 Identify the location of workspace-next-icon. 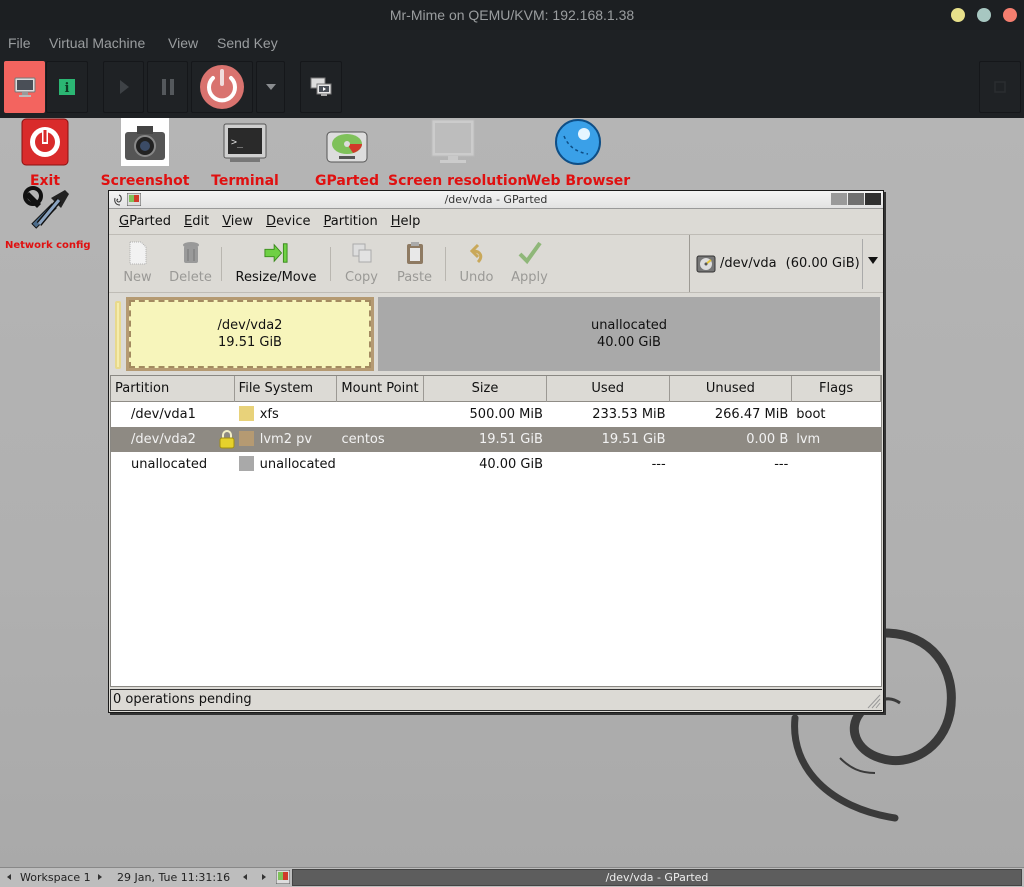
(100, 877).